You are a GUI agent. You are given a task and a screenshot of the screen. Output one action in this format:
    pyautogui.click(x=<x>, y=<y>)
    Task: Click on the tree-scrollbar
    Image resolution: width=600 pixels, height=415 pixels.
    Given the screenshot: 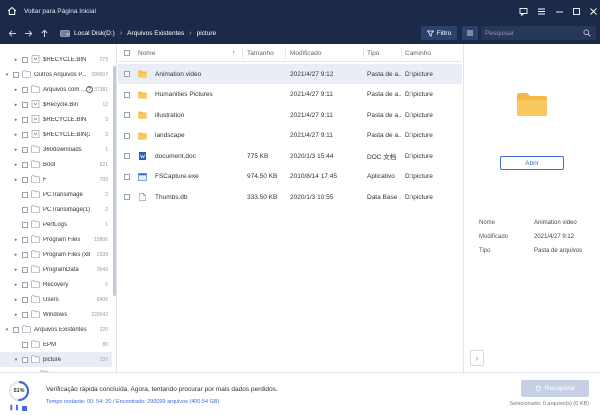 What is the action you would take?
    pyautogui.click(x=114, y=181)
    